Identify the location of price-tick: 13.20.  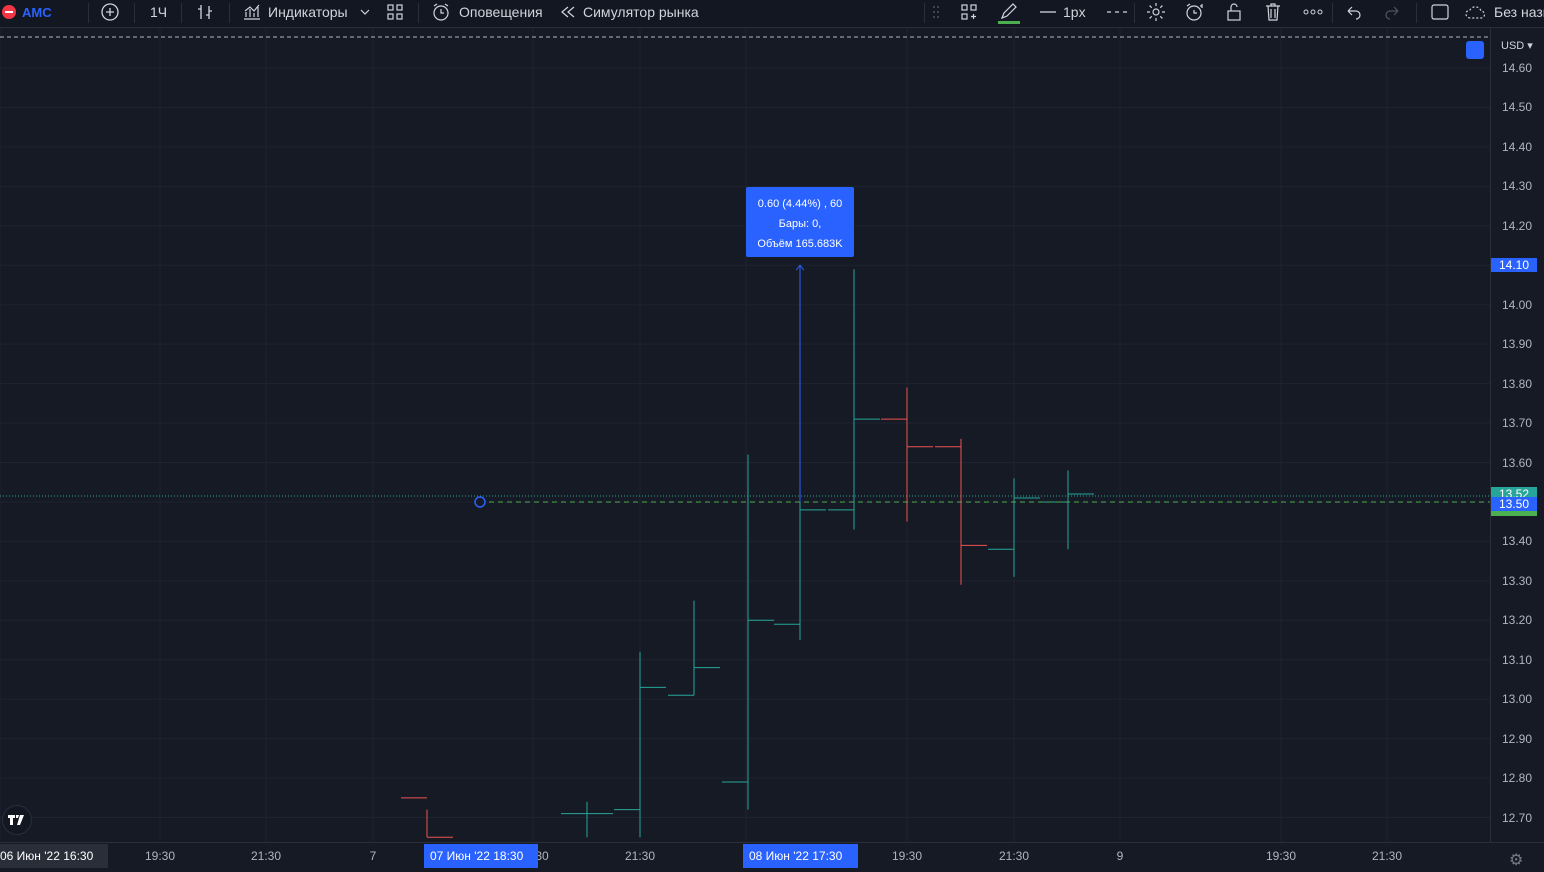
(1517, 620).